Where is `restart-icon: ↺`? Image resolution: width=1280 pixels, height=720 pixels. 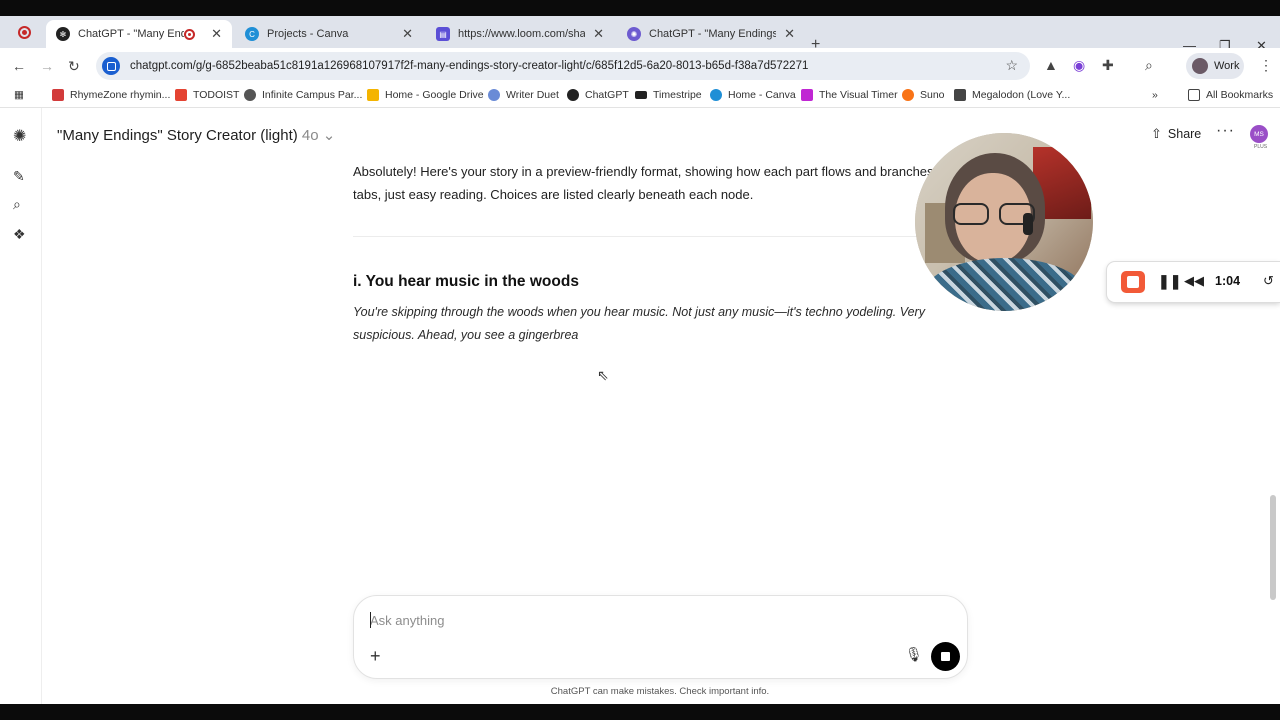 restart-icon: ↺ is located at coordinates (1268, 281).